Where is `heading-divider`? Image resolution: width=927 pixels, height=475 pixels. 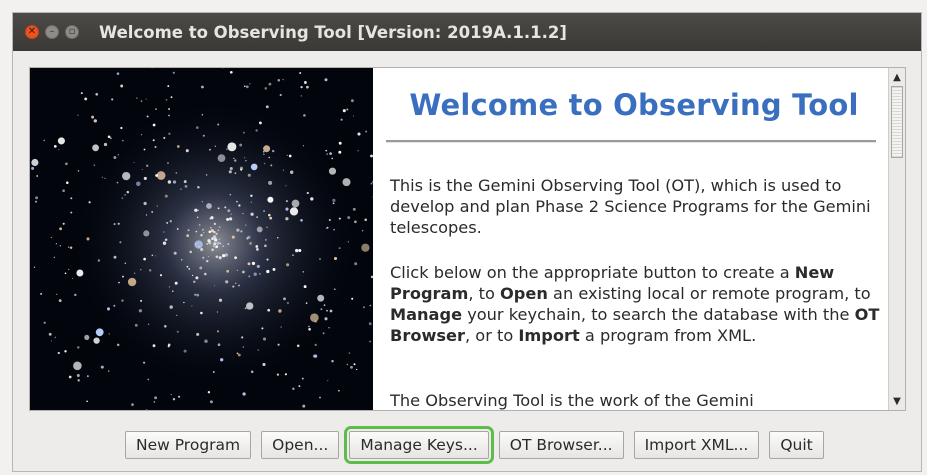
heading-divider is located at coordinates (631, 141).